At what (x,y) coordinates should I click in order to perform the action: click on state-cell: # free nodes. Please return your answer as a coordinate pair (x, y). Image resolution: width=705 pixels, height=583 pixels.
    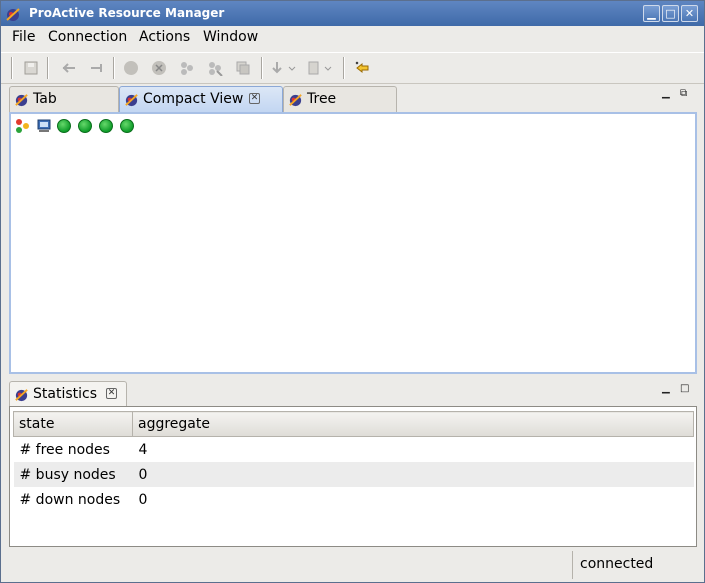
    Looking at the image, I should click on (64, 449).